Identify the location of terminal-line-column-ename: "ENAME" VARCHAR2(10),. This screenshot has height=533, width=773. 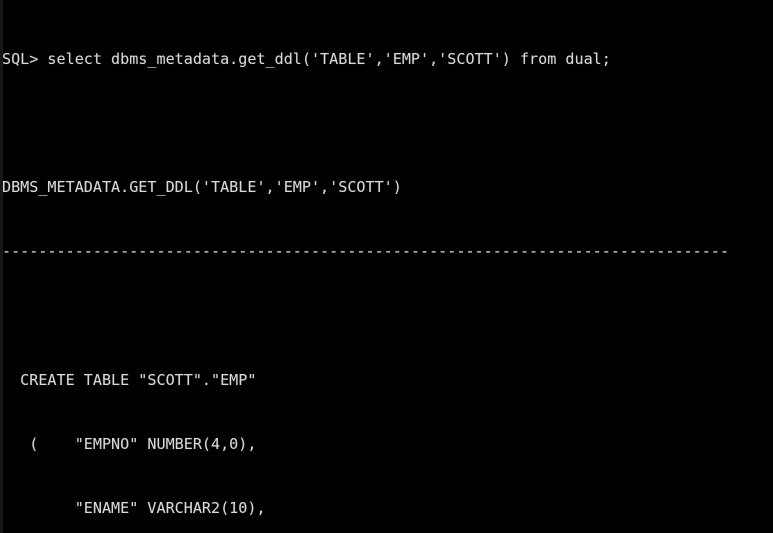
(134, 508).